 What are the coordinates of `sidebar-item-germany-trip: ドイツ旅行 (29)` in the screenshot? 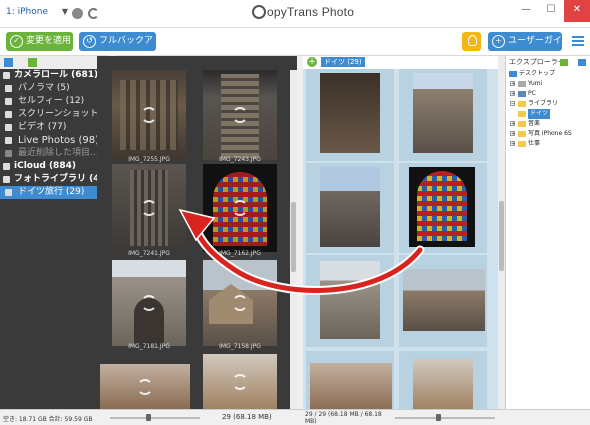 It's located at (48, 192).